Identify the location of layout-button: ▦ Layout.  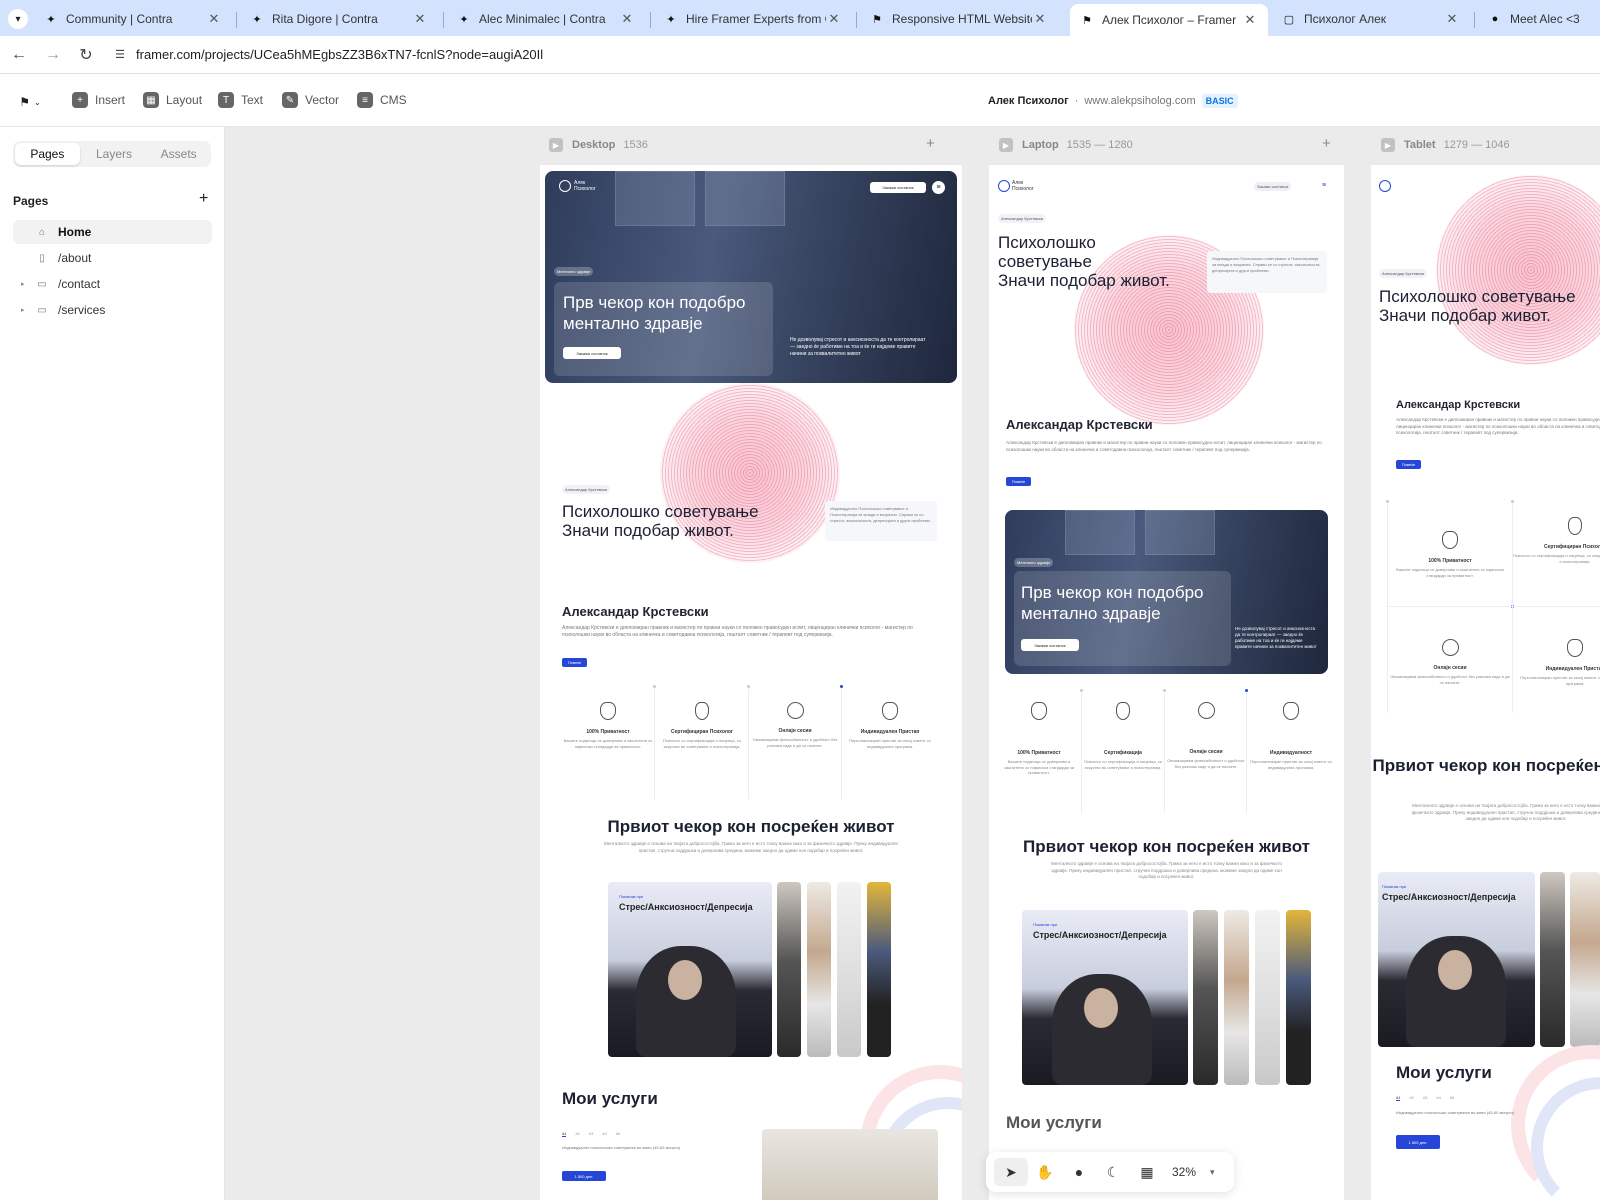
(172, 100).